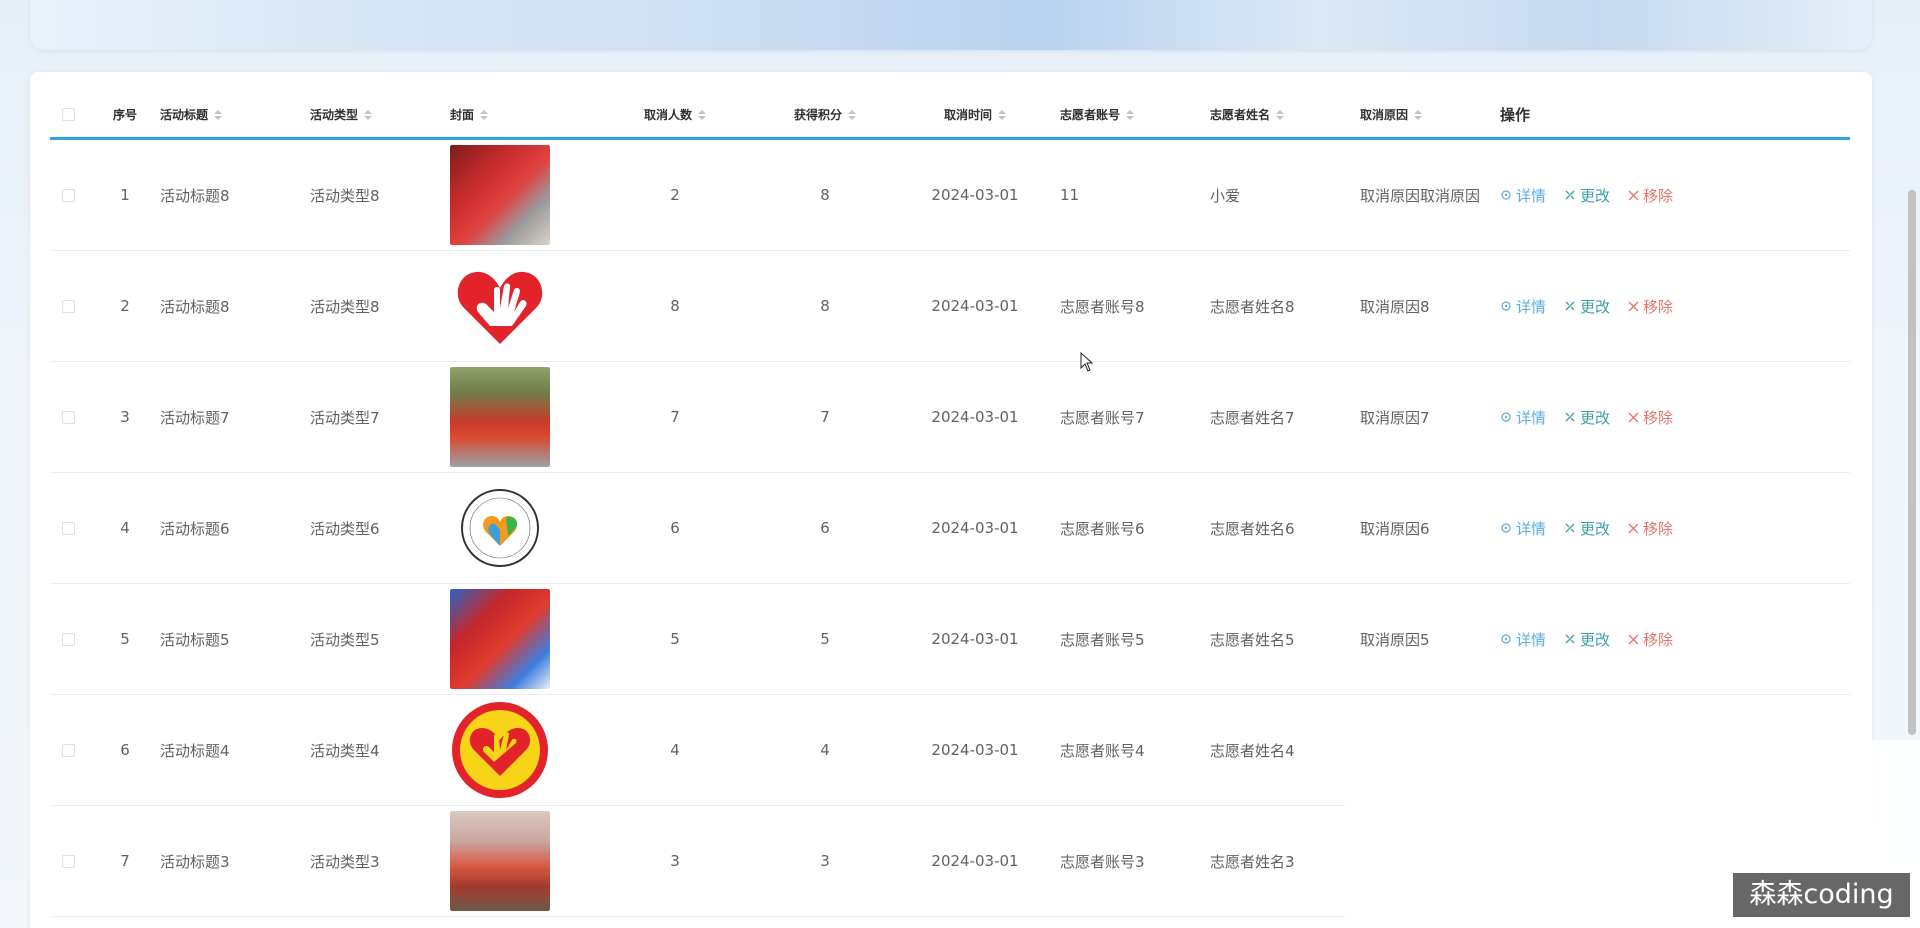 The image size is (1920, 928). Describe the element at coordinates (125, 195) in the screenshot. I see `cell-index: 1` at that location.